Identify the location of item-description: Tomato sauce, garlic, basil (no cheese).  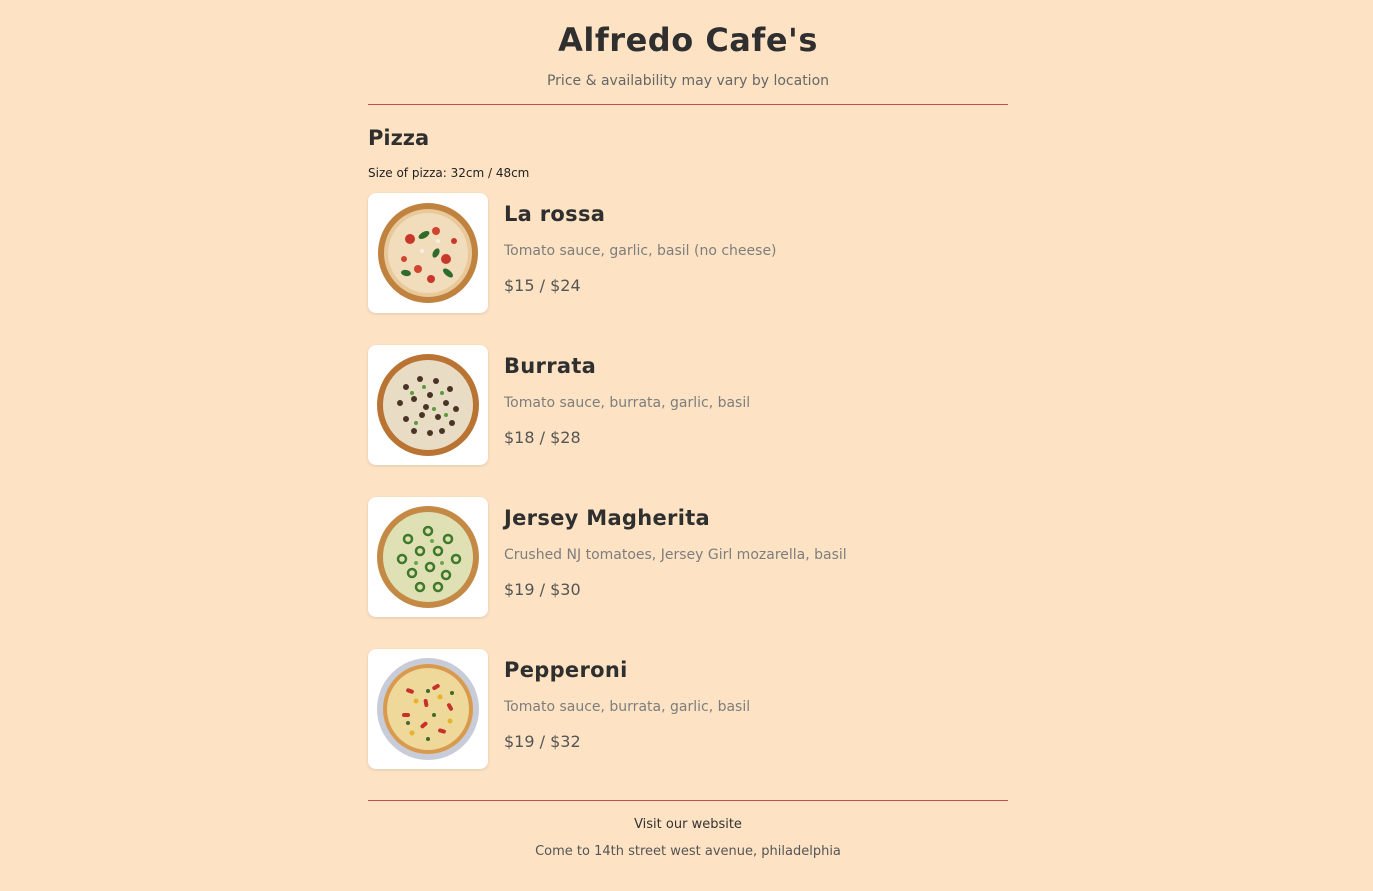
(640, 251).